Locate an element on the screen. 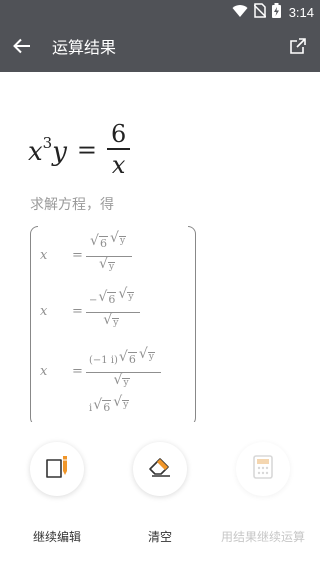  no-sim-icon is located at coordinates (260, 12).